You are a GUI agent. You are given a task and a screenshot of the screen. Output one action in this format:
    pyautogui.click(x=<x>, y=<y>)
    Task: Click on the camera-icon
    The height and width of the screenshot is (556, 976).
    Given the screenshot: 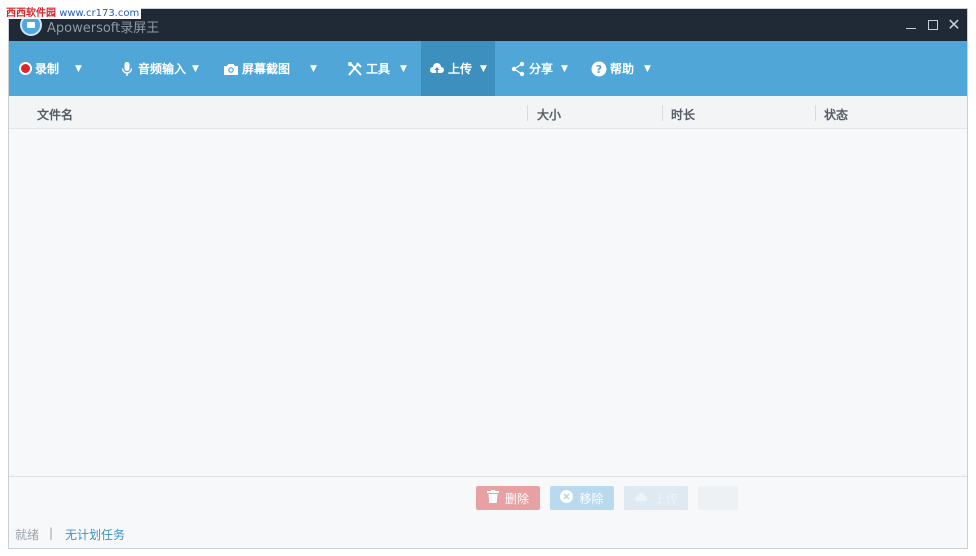 What is the action you would take?
    pyautogui.click(x=231, y=69)
    